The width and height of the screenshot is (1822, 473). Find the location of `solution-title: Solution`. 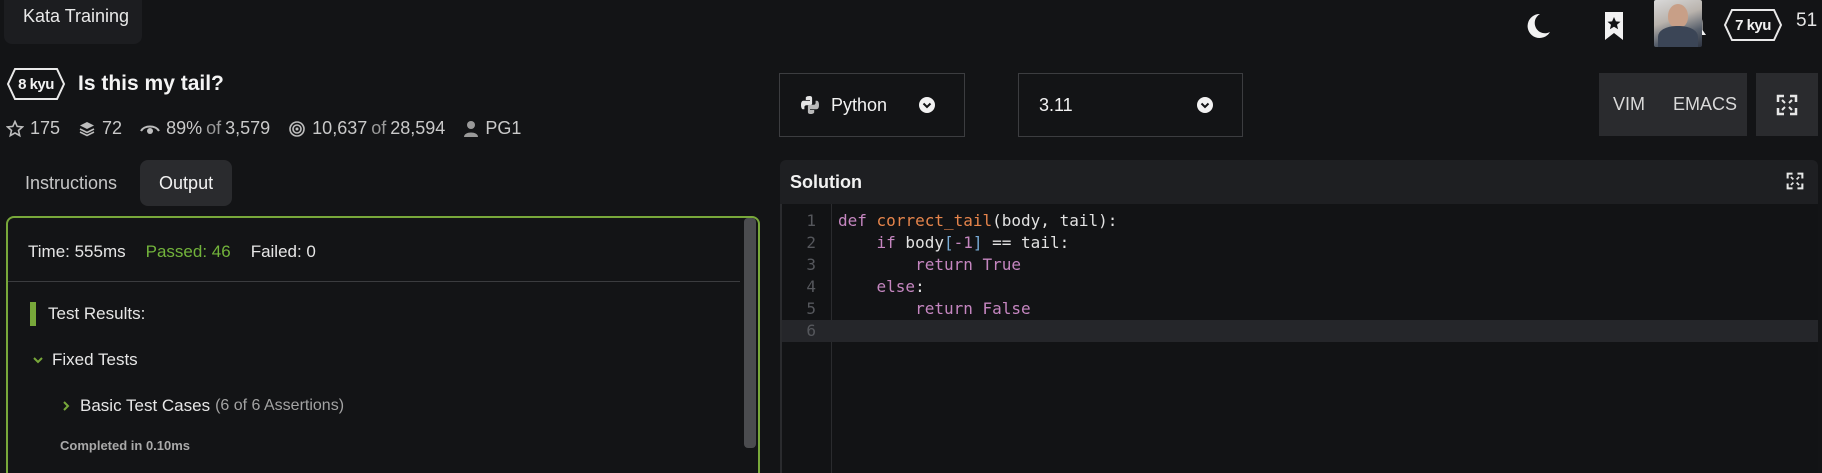

solution-title: Solution is located at coordinates (826, 181).